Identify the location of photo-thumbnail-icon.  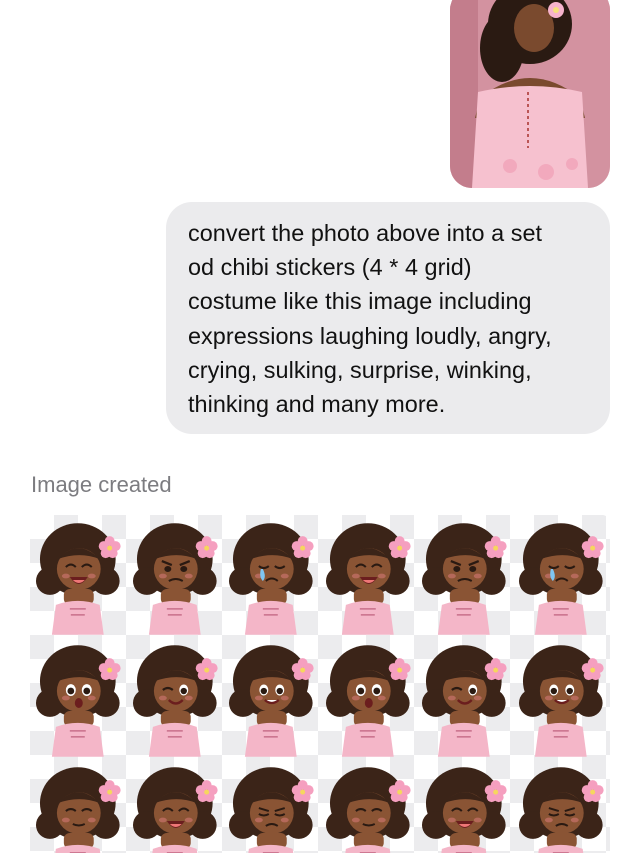
(530, 94).